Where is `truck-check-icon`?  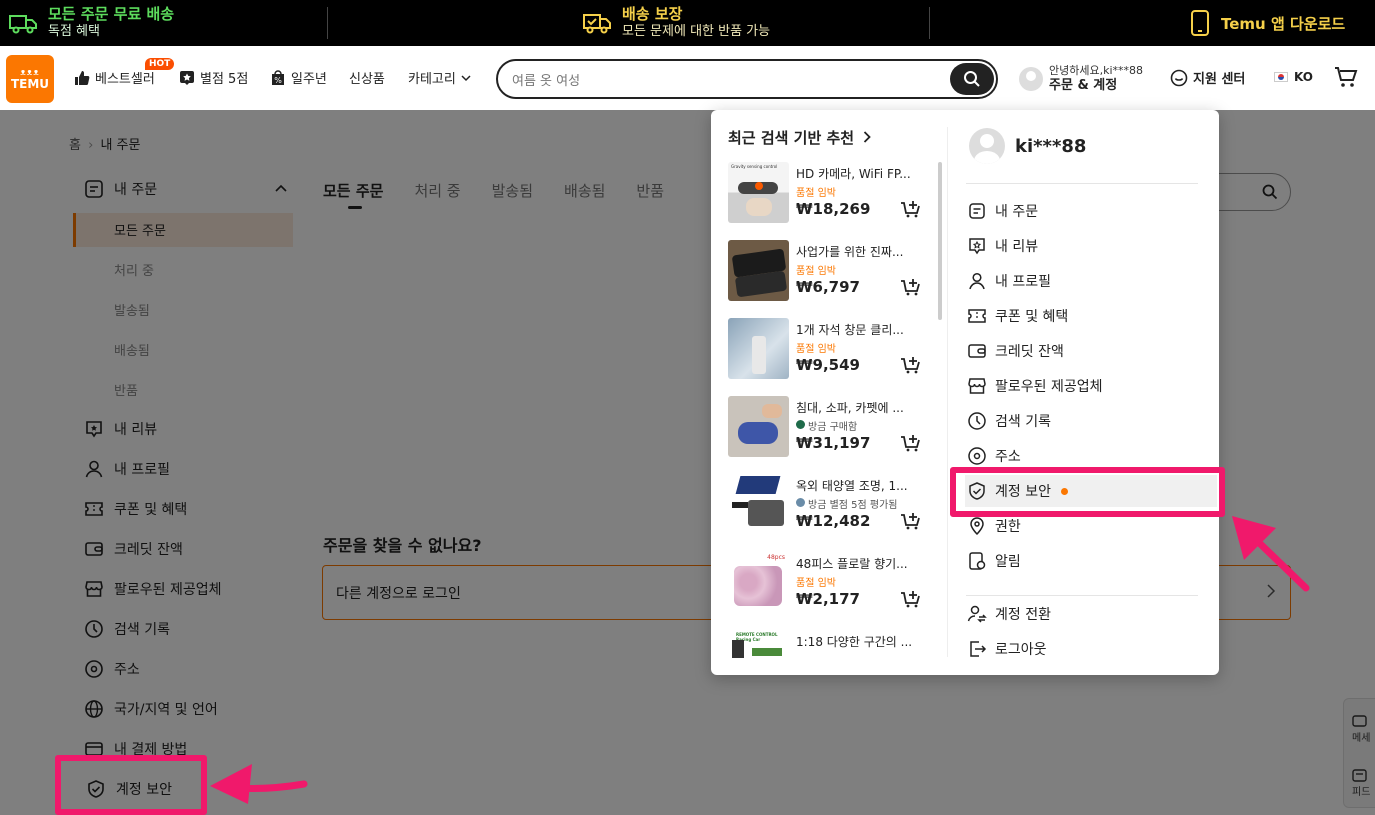 truck-check-icon is located at coordinates (597, 23).